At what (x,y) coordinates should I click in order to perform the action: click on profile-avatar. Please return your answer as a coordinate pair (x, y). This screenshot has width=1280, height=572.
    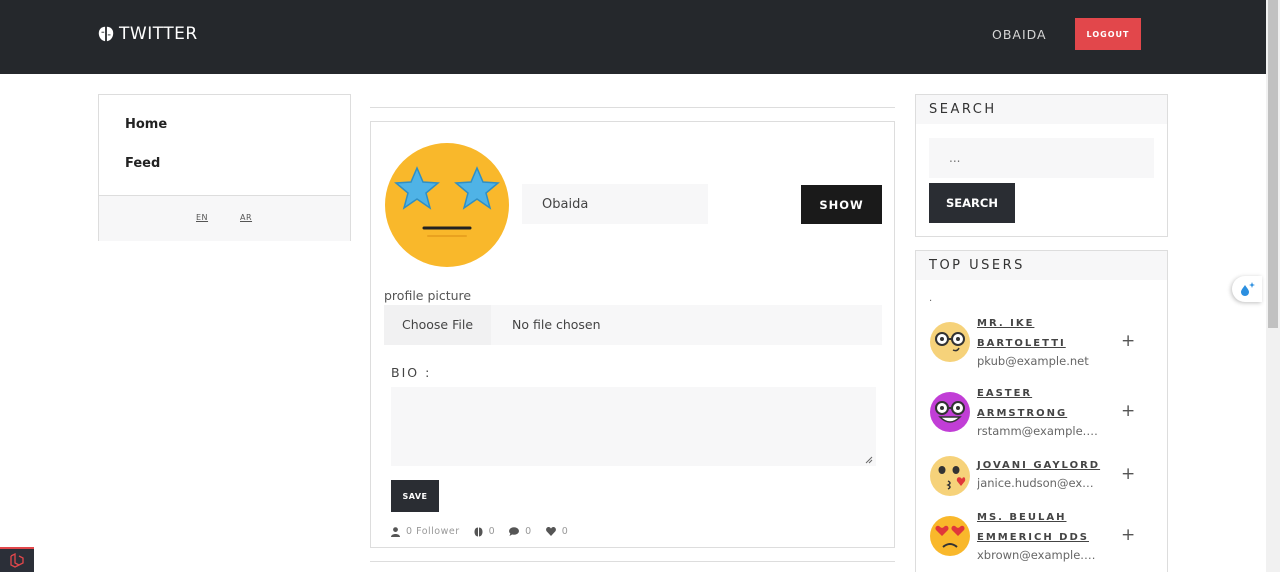
    Looking at the image, I should click on (447, 205).